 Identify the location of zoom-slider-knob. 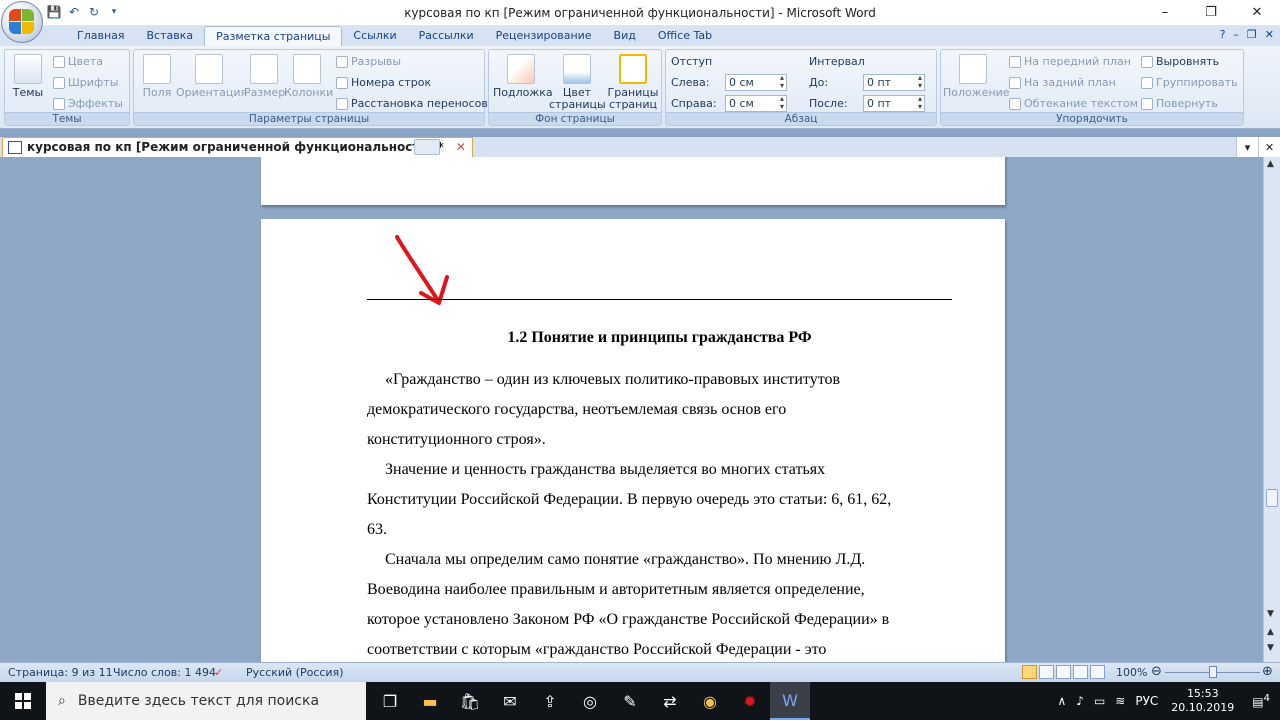
(1212, 672).